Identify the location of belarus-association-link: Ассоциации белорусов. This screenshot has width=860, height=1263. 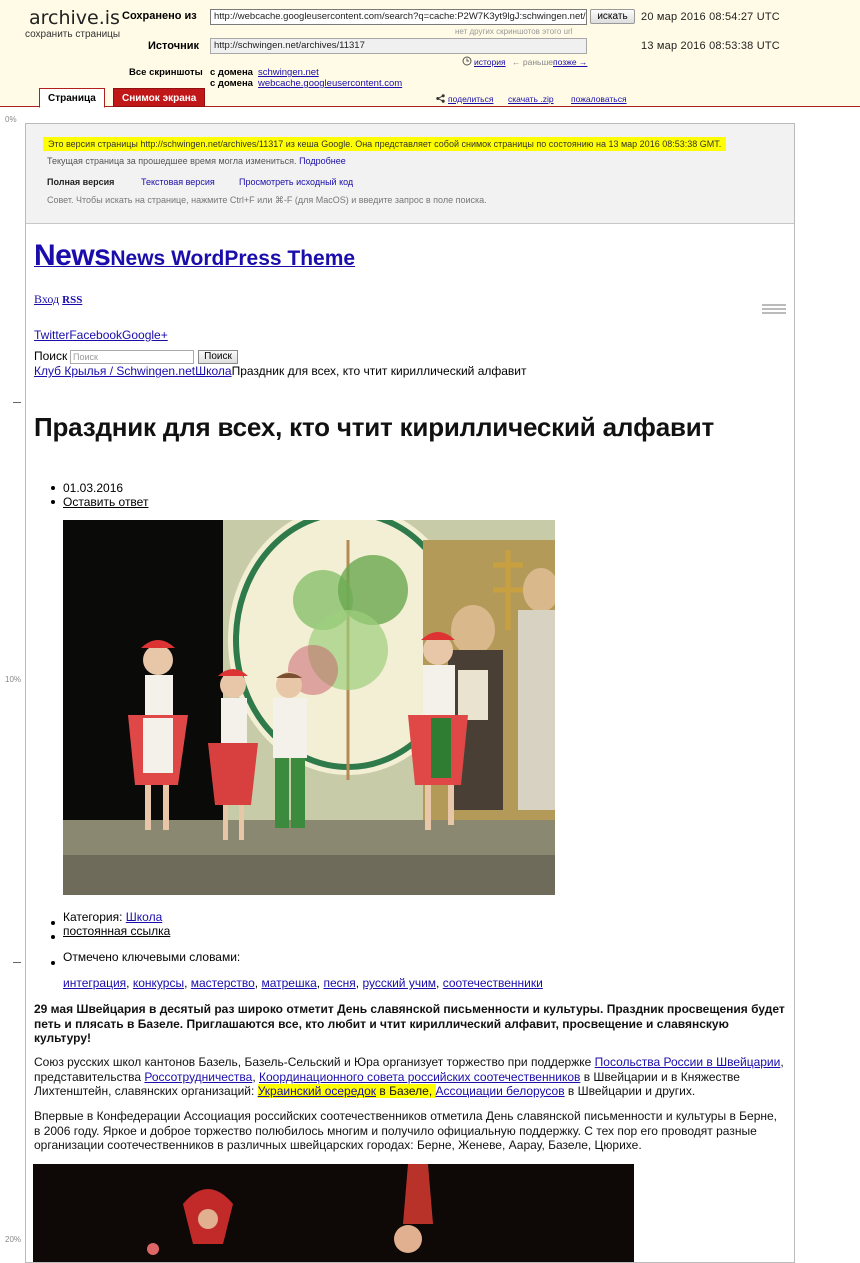
(500, 1091).